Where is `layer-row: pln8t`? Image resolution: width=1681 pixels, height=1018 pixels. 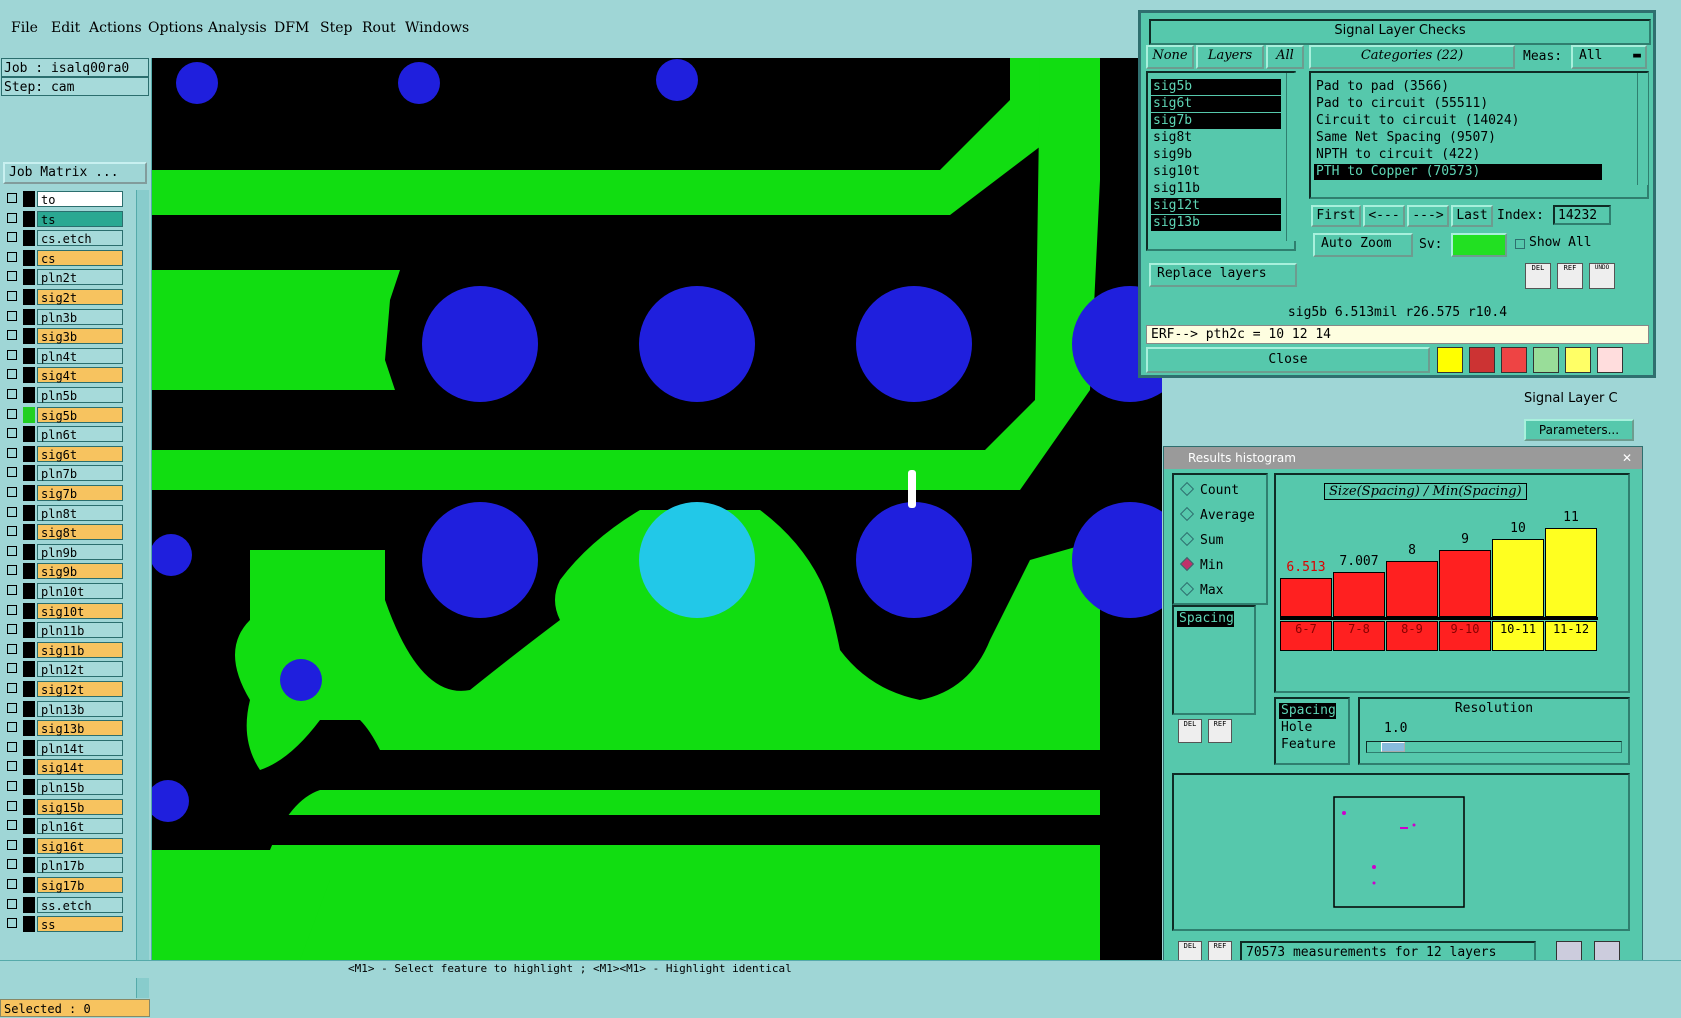 layer-row: pln8t is located at coordinates (68, 513).